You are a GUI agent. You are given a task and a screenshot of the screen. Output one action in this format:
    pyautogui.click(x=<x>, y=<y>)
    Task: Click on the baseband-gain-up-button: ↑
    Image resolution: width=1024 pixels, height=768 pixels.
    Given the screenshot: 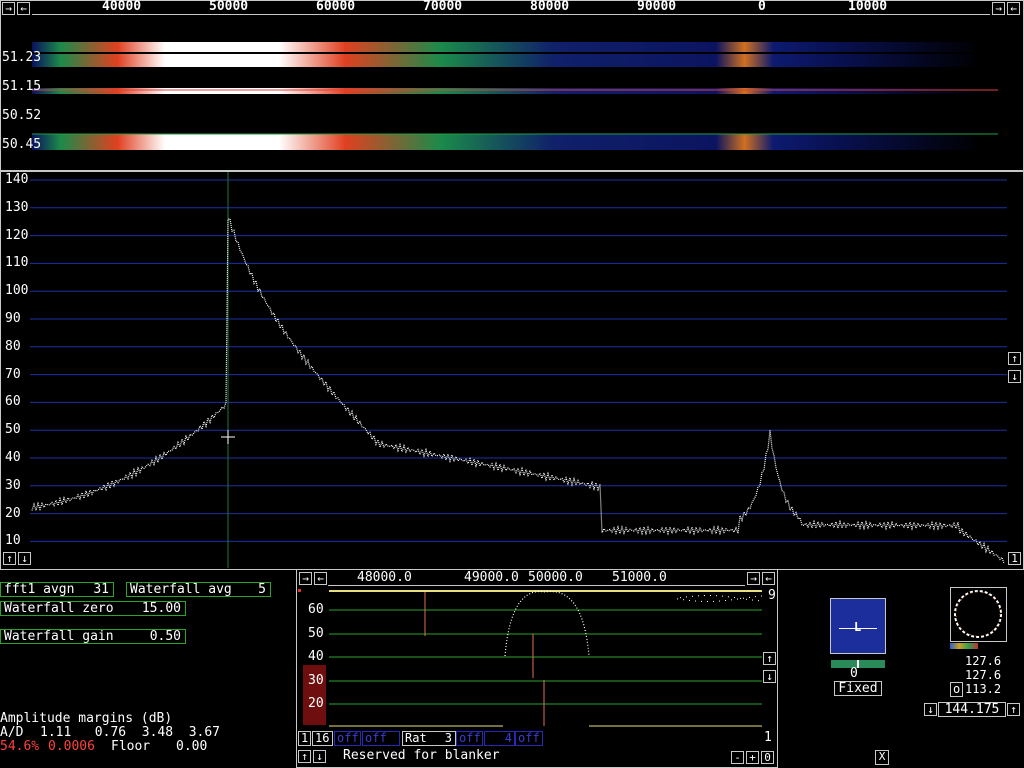 What is the action you would take?
    pyautogui.click(x=769, y=658)
    